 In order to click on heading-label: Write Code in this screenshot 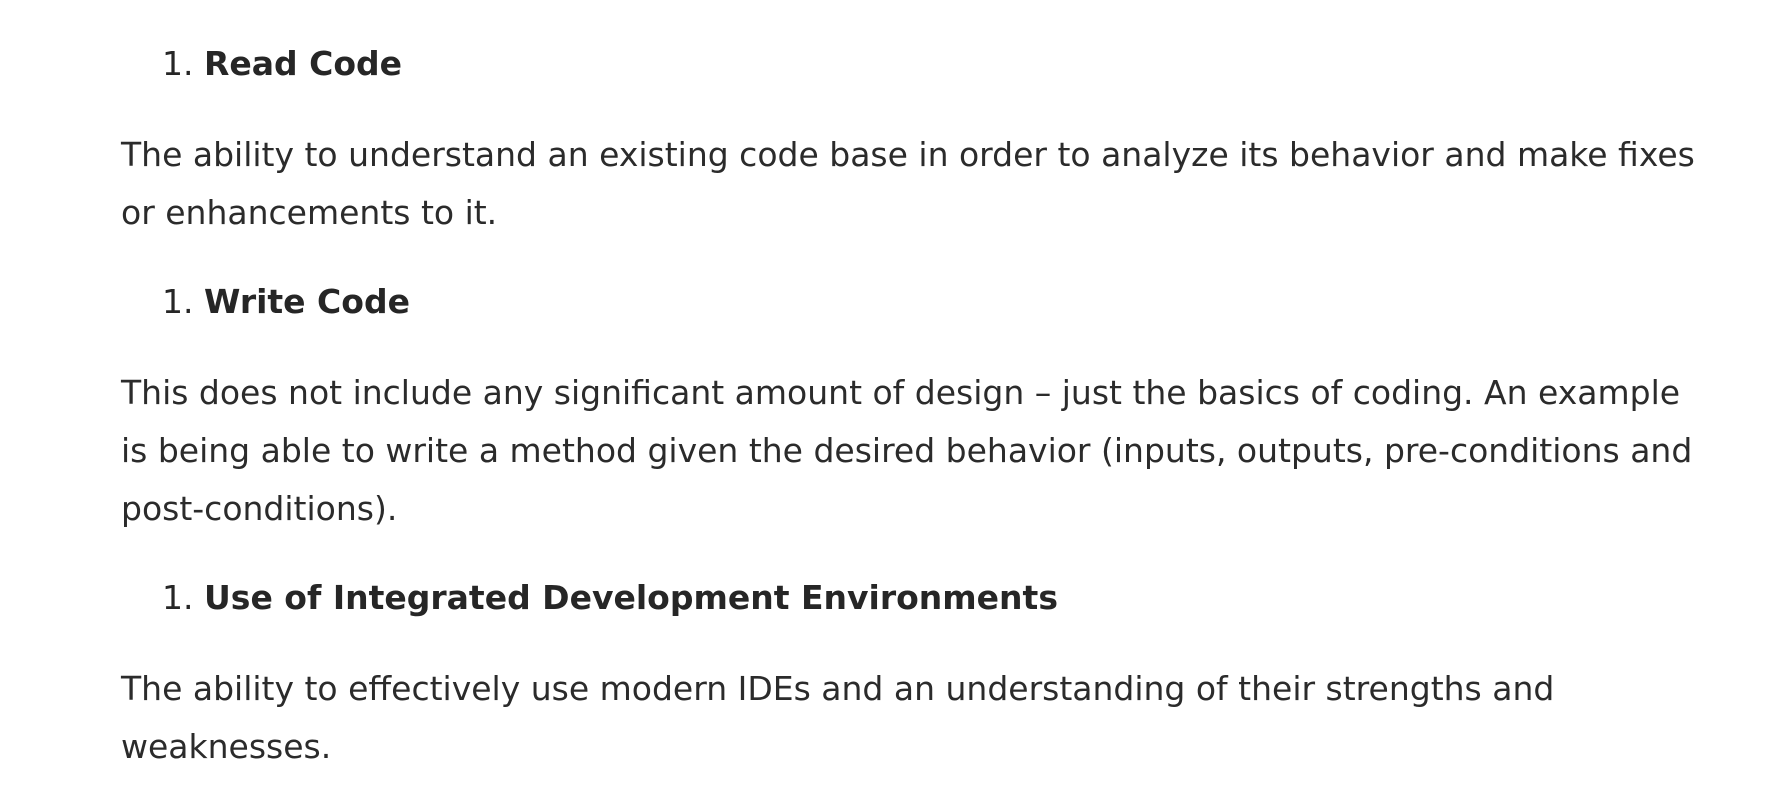, I will do `click(307, 301)`.